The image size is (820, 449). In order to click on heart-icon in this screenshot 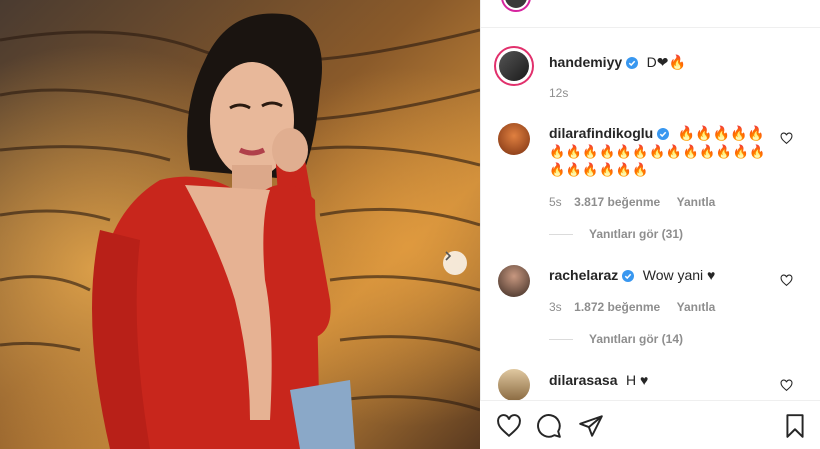, I will do `click(509, 426)`.